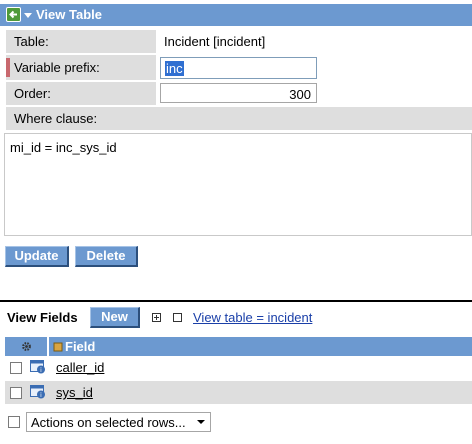  What do you see at coordinates (81, 93) in the screenshot?
I see `order-label-cell: Order:` at bounding box center [81, 93].